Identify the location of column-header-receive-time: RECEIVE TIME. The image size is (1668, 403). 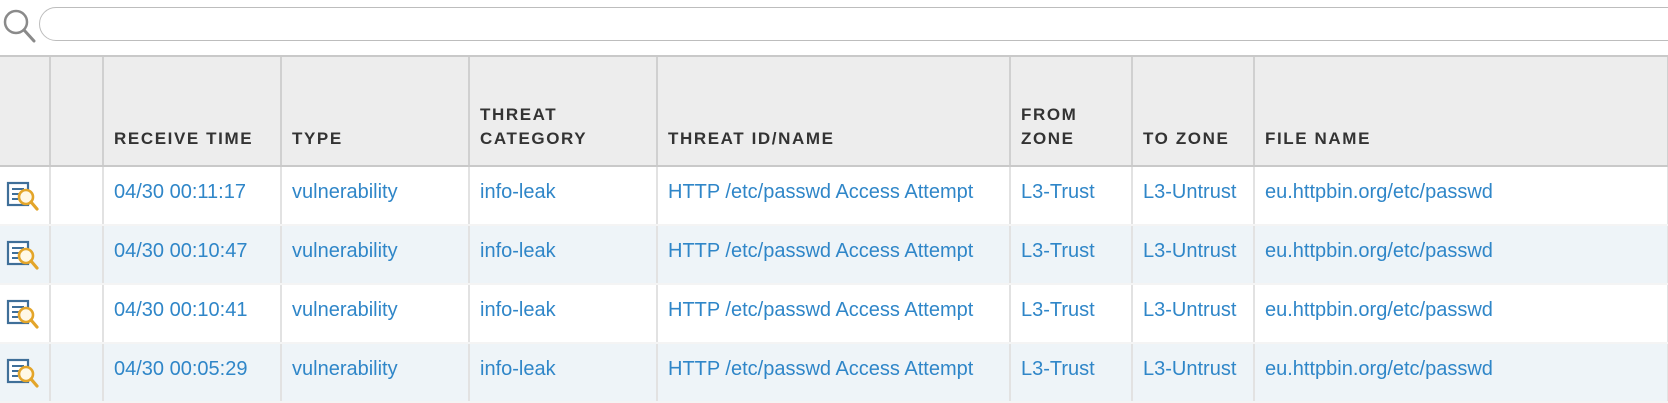
(192, 112).